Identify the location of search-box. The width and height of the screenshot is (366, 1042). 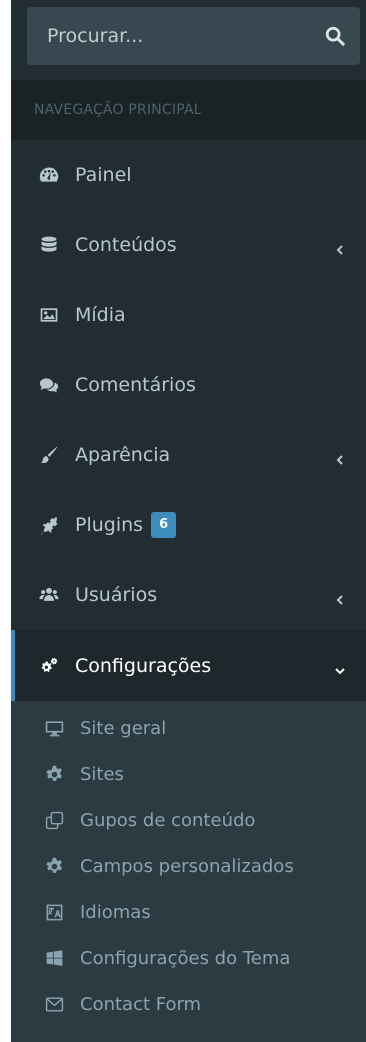
(193, 36).